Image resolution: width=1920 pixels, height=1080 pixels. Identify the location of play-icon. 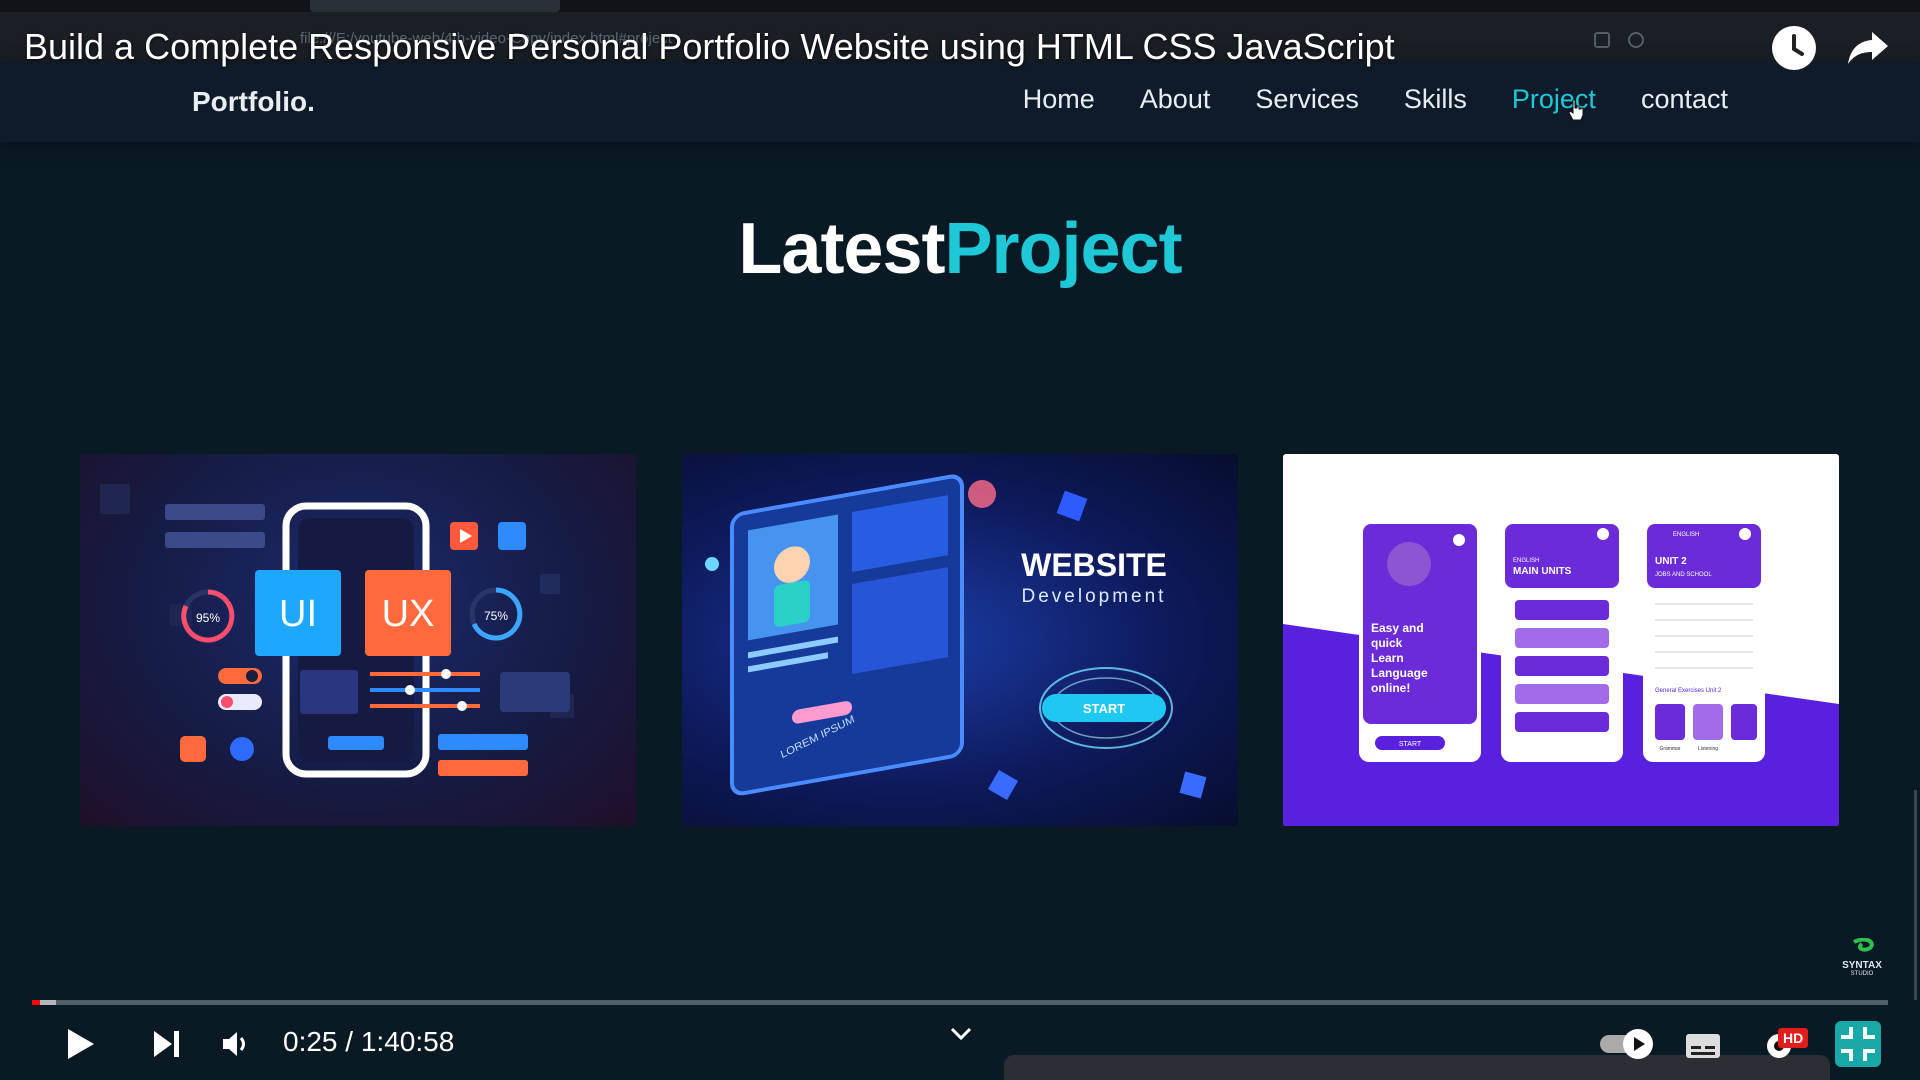
(80, 1044).